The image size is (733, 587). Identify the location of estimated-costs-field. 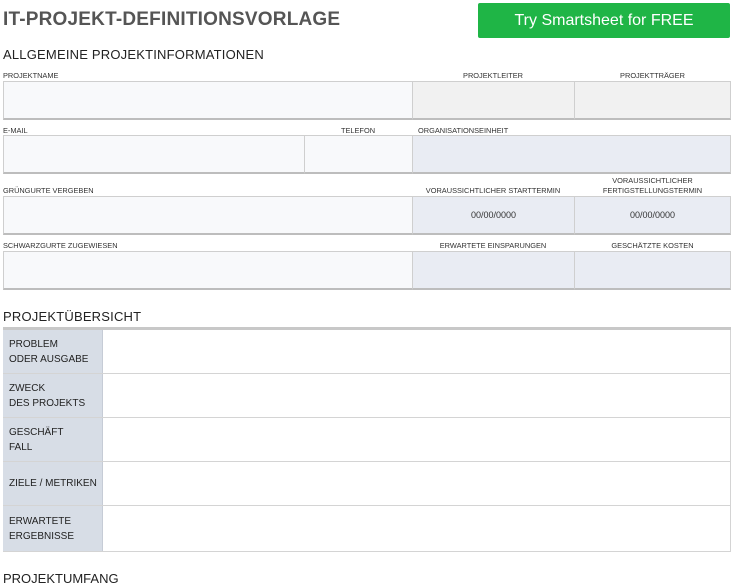
(652, 270).